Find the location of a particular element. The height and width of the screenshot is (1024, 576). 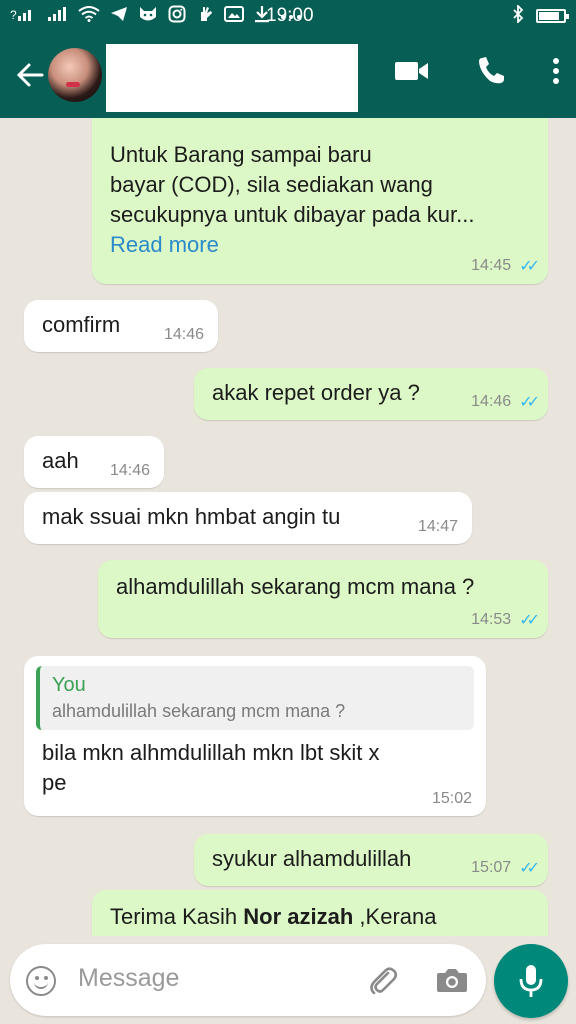

mic-icon is located at coordinates (531, 981).